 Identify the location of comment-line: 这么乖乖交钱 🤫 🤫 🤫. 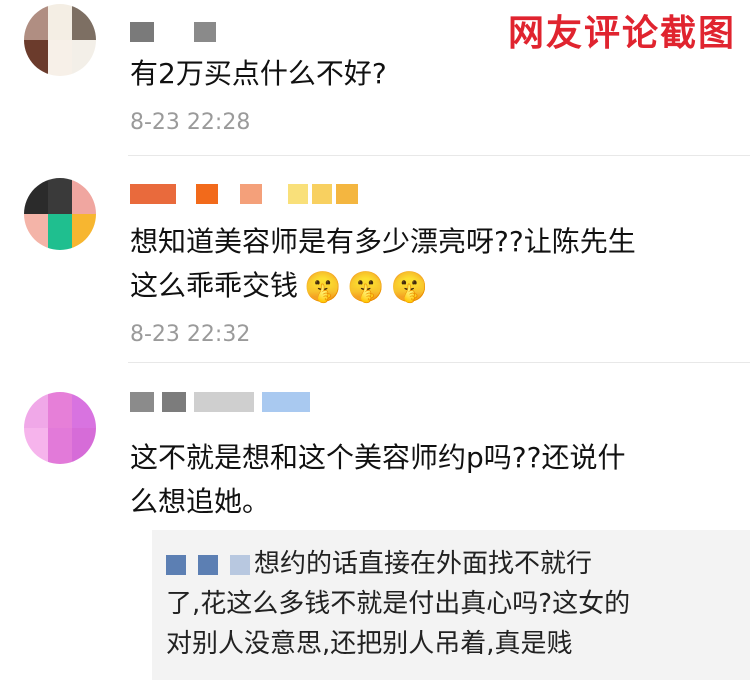
(430, 287).